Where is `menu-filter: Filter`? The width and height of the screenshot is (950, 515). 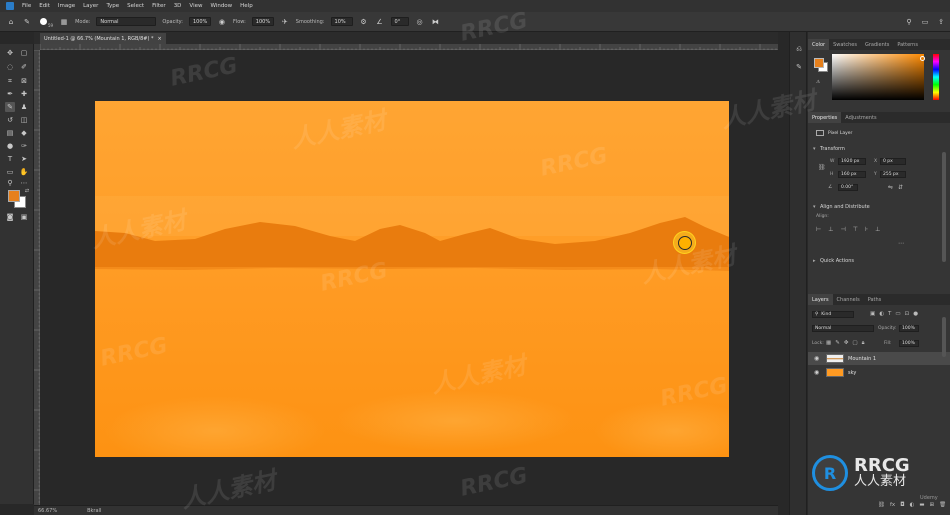
menu-filter: Filter is located at coordinates (159, 6).